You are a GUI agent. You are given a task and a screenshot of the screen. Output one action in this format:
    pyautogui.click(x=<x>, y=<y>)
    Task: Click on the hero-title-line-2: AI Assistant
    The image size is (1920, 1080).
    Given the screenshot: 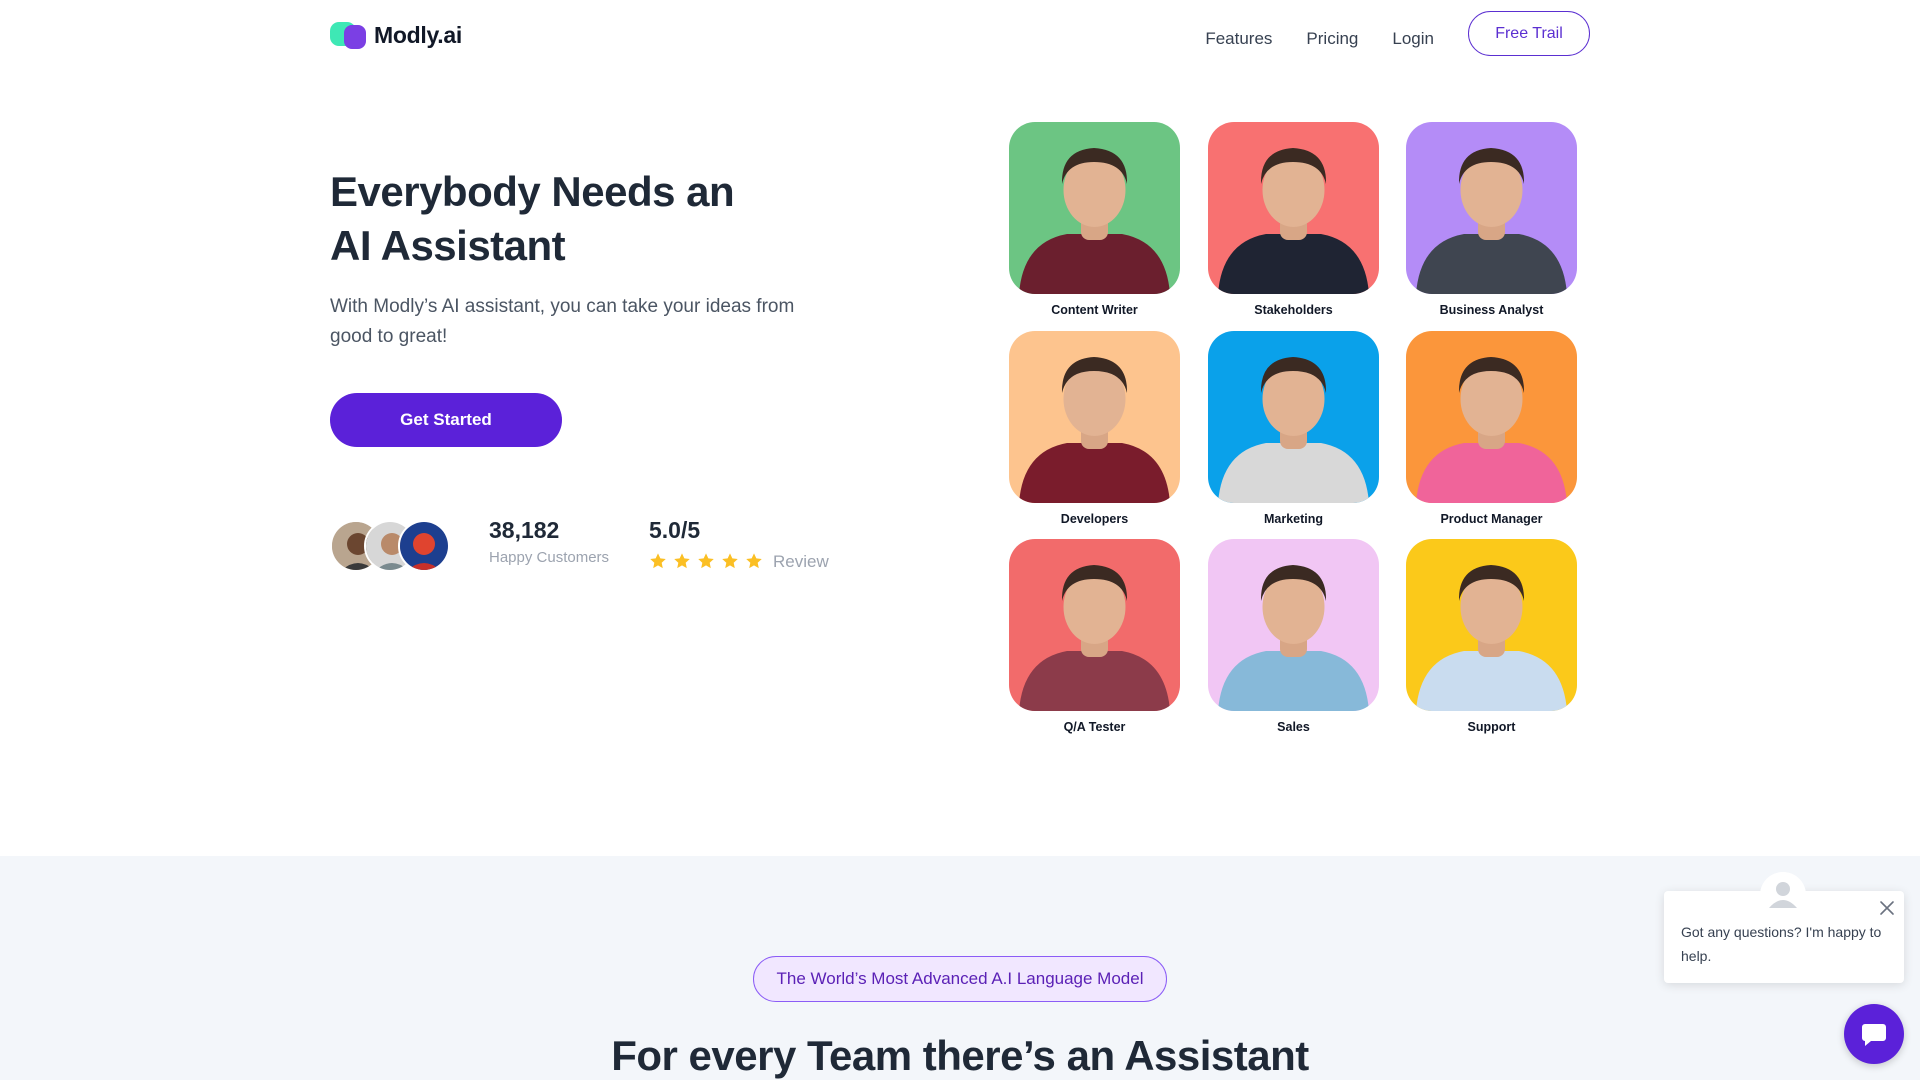 What is the action you would take?
    pyautogui.click(x=448, y=245)
    